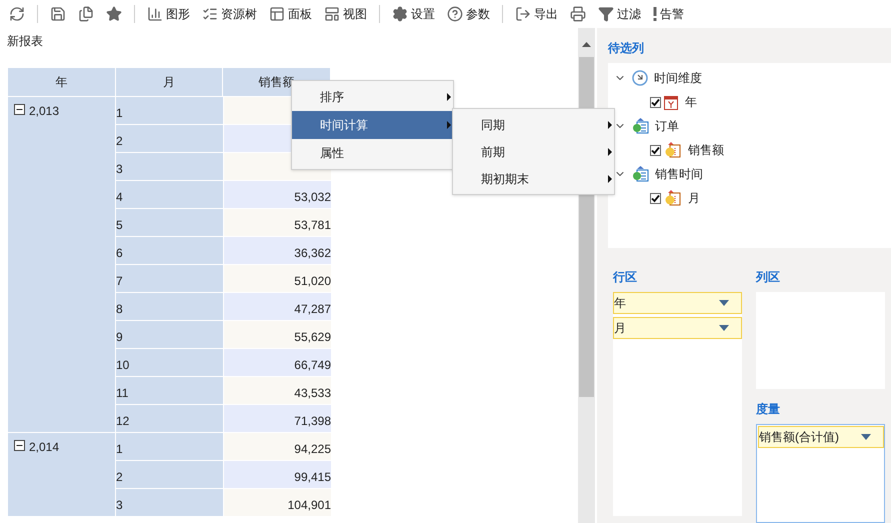  What do you see at coordinates (640, 78) in the screenshot?
I see `clock-icon` at bounding box center [640, 78].